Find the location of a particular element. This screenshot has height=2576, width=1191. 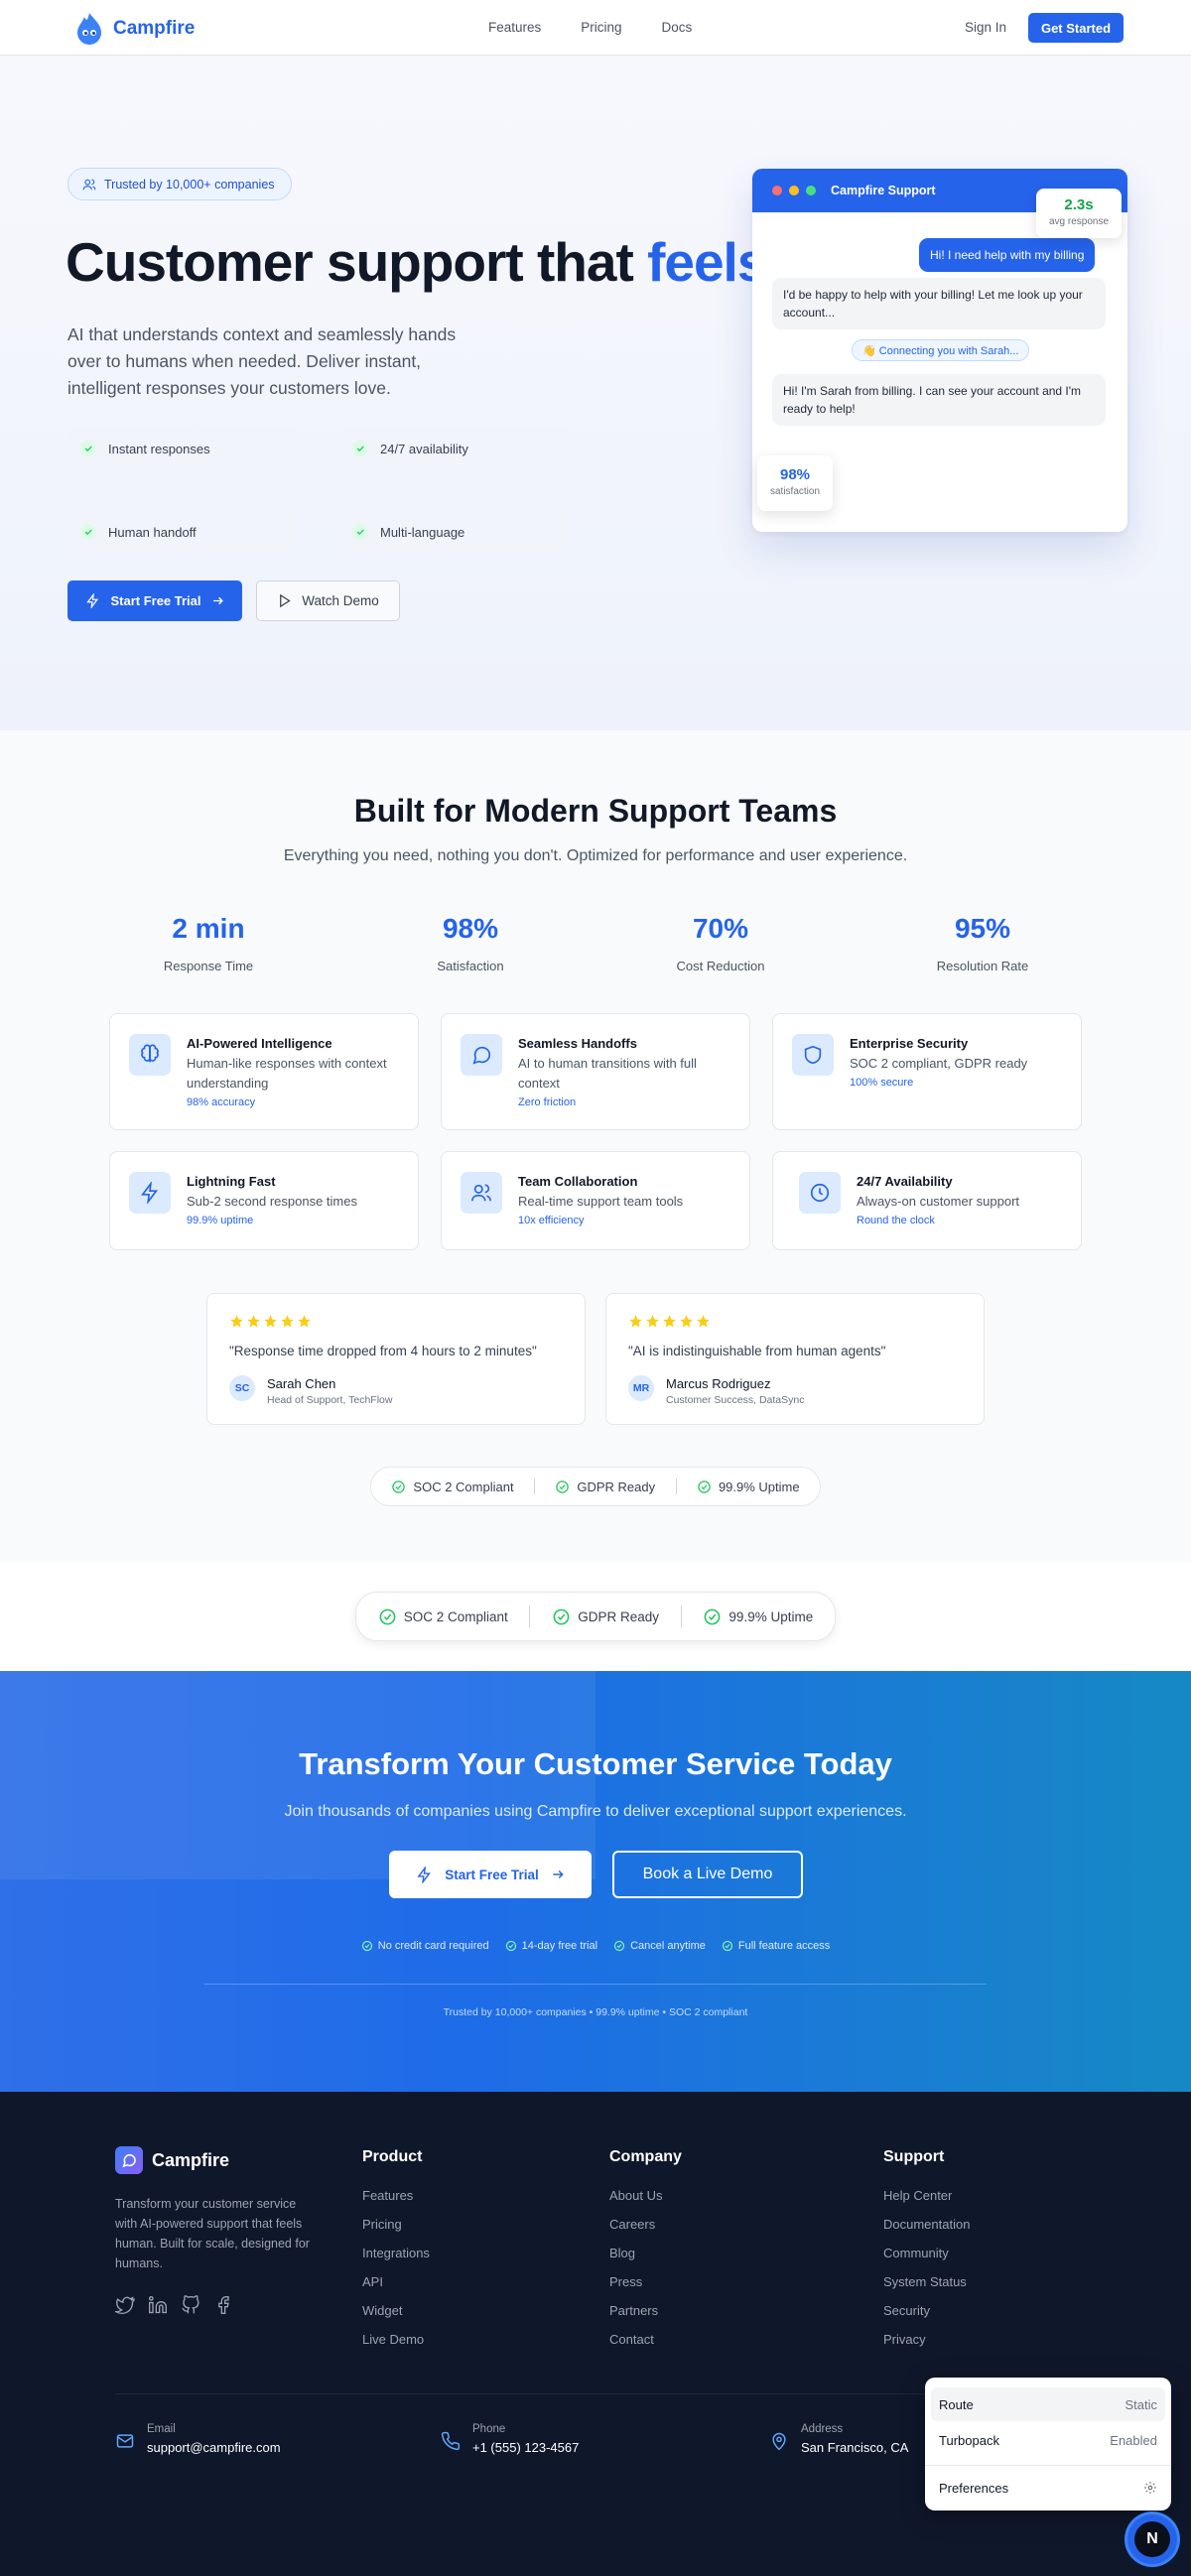

cta-title: Transform Your Customer Service Today is located at coordinates (595, 1764).